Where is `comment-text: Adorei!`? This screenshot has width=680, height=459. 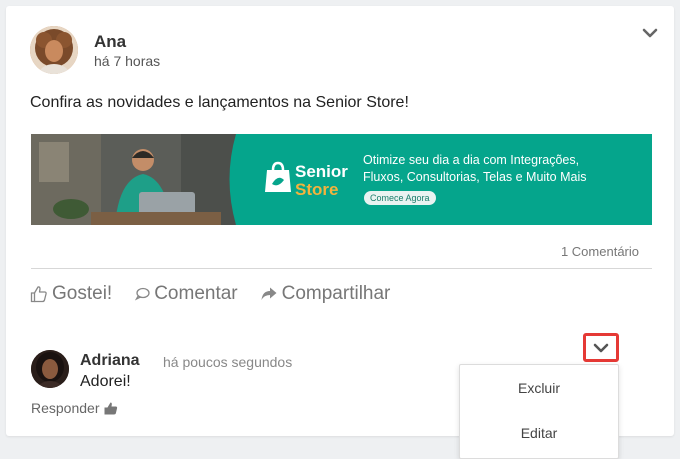
comment-text: Adorei! is located at coordinates (105, 381).